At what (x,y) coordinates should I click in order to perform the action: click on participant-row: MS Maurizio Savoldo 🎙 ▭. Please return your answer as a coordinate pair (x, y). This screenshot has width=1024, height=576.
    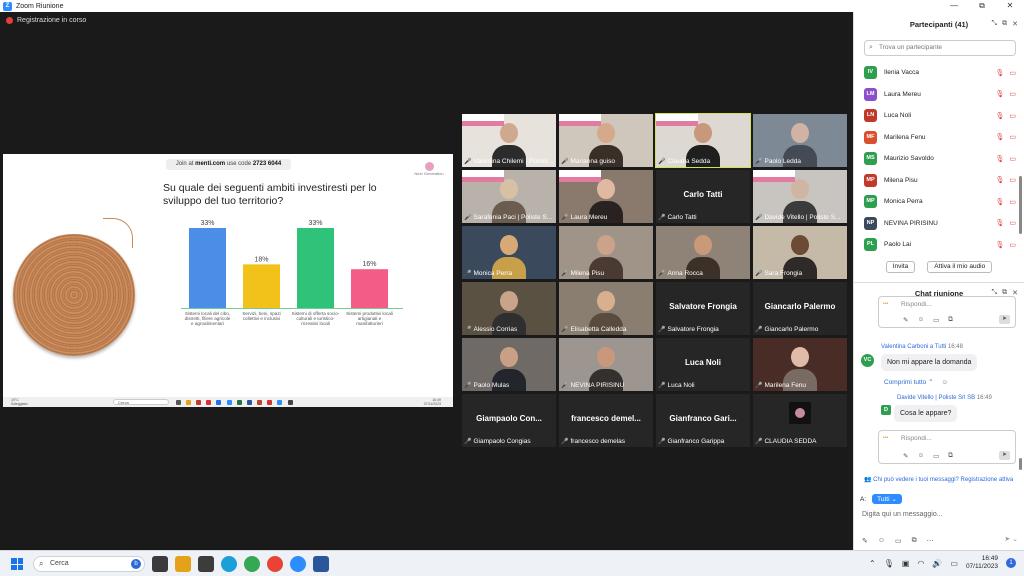
    Looking at the image, I should click on (940, 159).